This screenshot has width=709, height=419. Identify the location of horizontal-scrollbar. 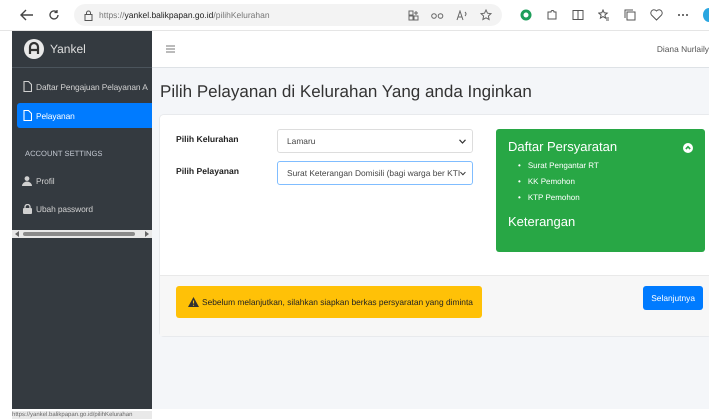
(82, 234).